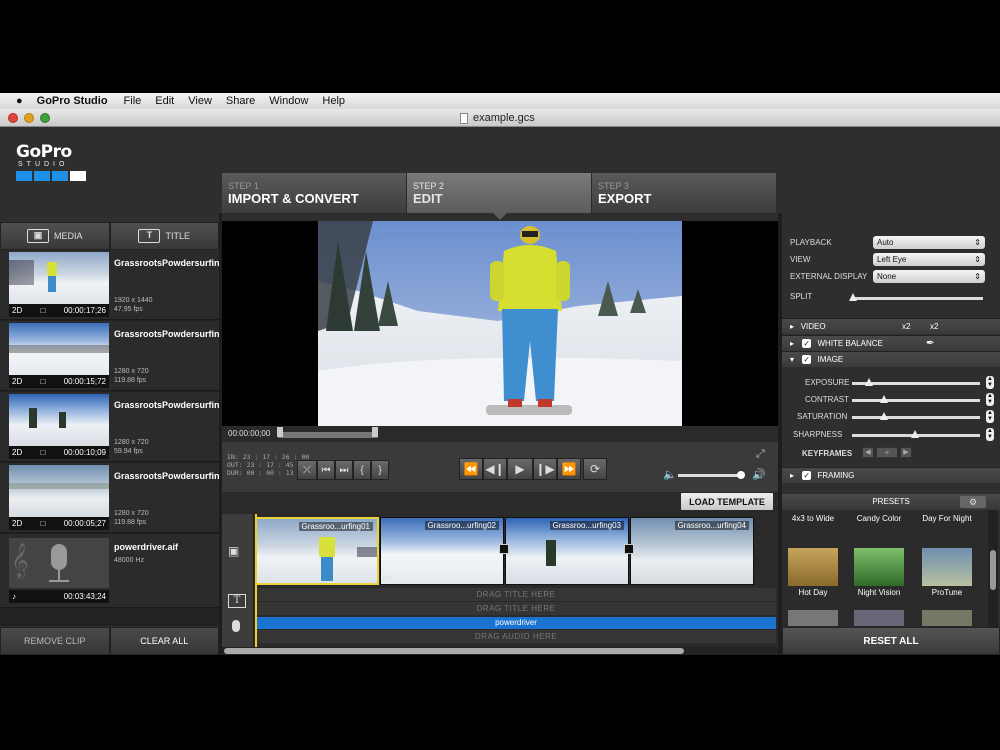  What do you see at coordinates (288, 101) in the screenshot?
I see `menu-window: Window` at bounding box center [288, 101].